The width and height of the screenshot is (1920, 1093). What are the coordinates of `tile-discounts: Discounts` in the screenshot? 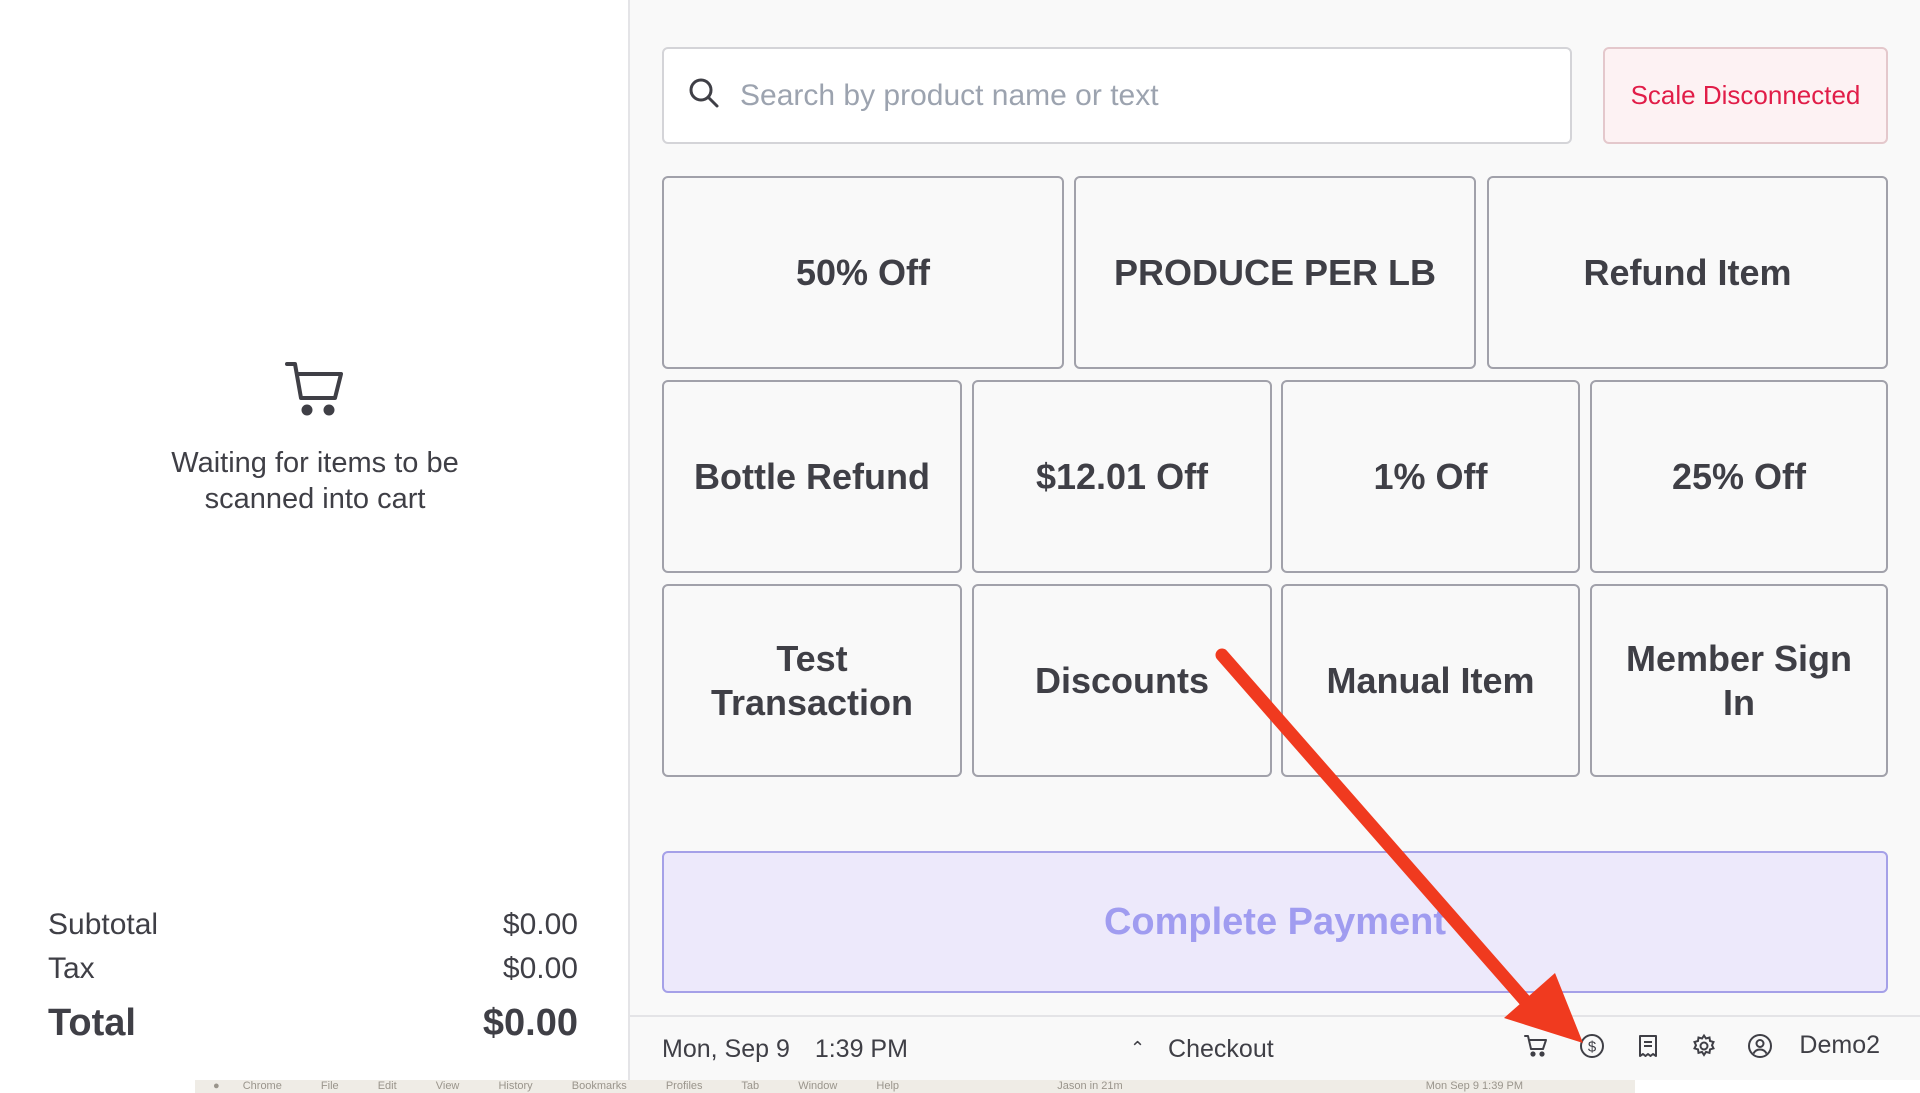 It's located at (1122, 680).